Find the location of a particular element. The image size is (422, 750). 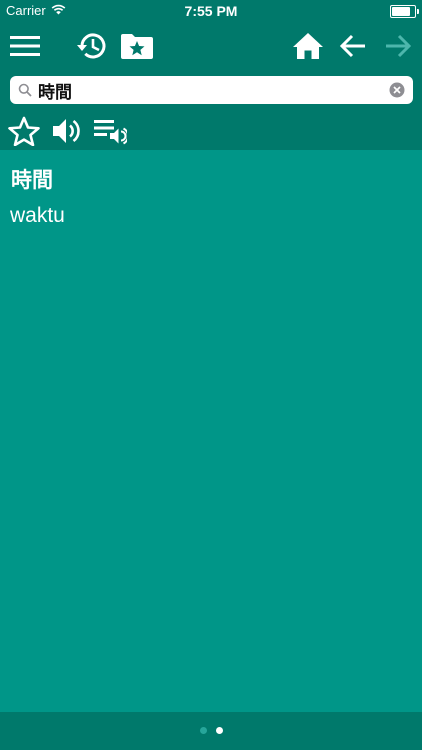

menu-icon is located at coordinates (25, 46).